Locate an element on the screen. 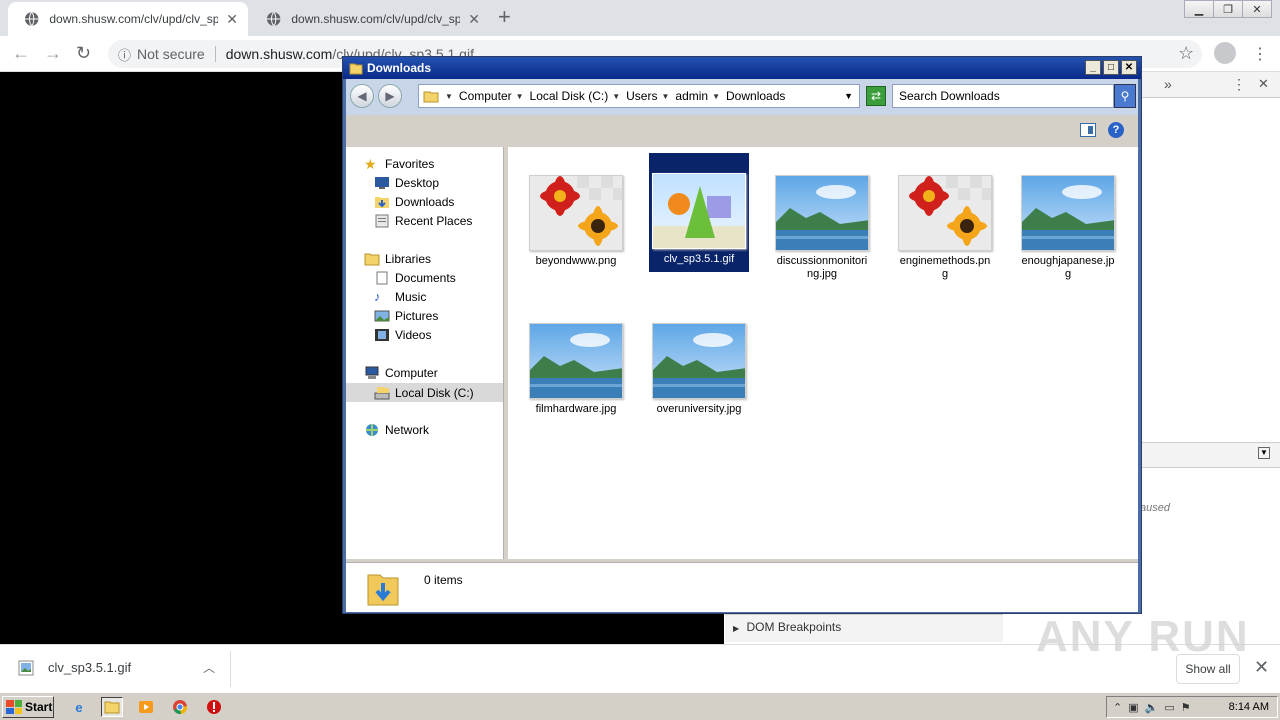 This screenshot has height=720, width=1280. info-icon: ⓘ is located at coordinates (124, 54).